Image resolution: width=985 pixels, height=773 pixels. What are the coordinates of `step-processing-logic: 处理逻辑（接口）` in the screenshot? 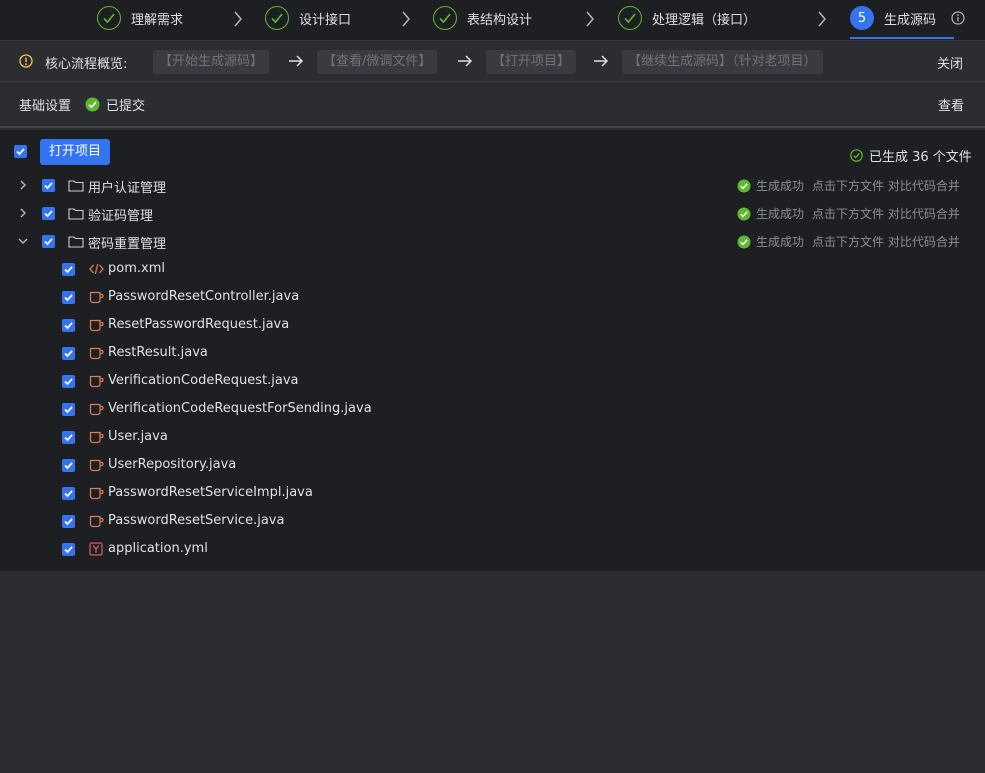 It's located at (687, 18).